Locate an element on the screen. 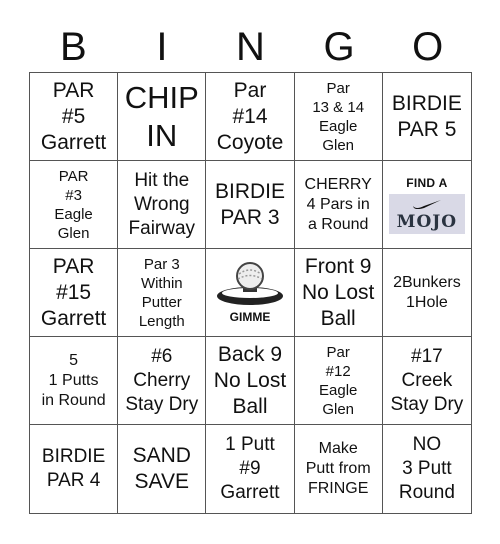 This screenshot has height=544, width=500. bingo-cell: BIRDIE PAR 4 is located at coordinates (74, 469).